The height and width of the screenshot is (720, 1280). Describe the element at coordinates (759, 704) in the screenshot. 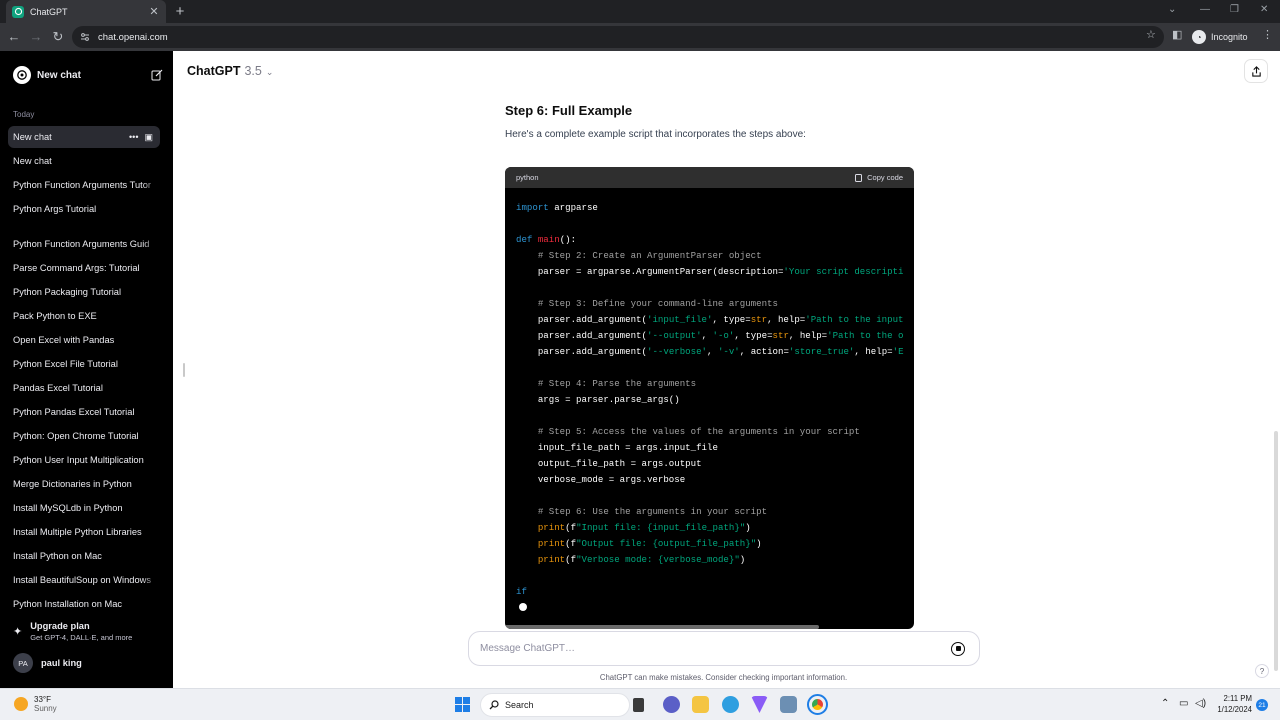

I see `app-icon` at that location.